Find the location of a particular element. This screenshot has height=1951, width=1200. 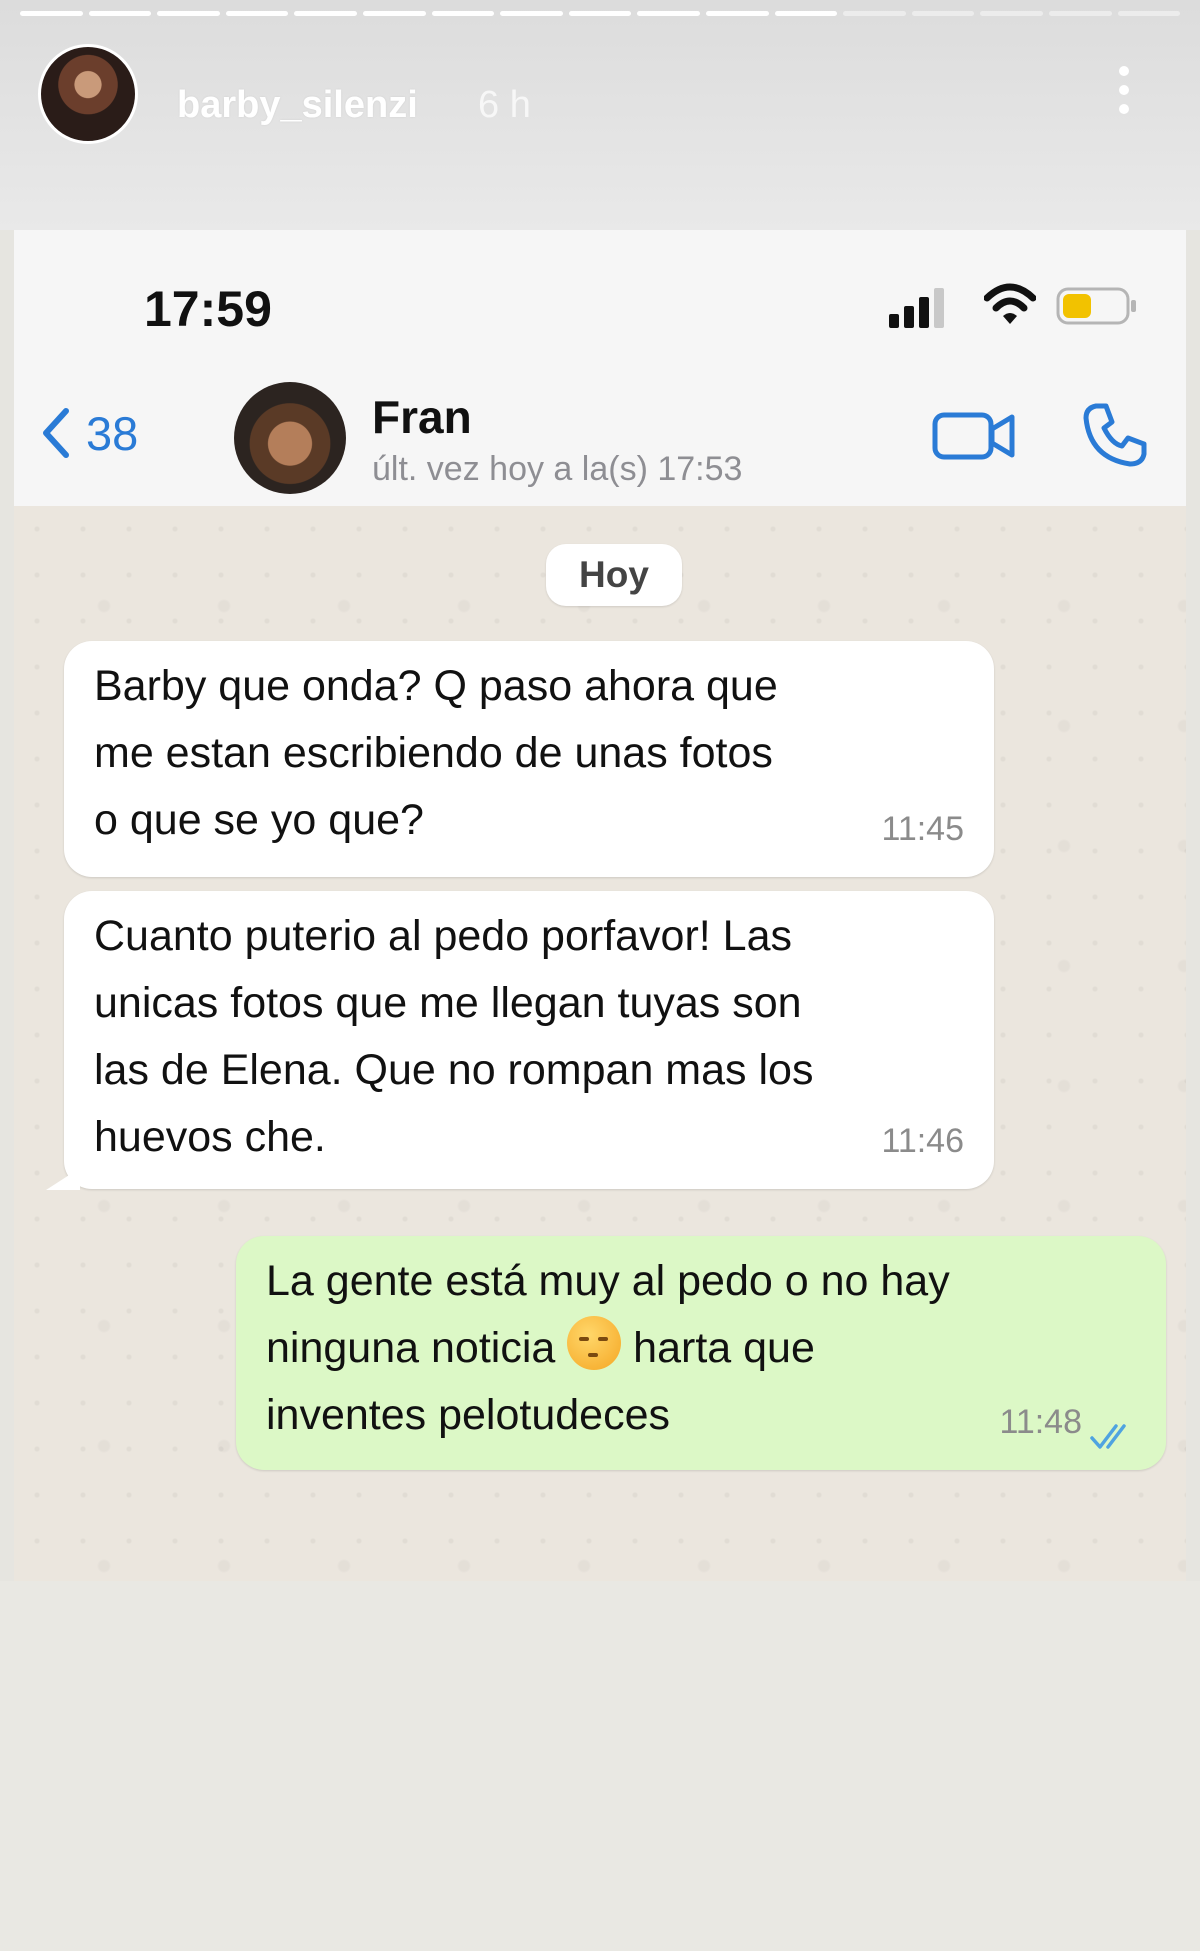

battery-icon is located at coordinates (1096, 306).